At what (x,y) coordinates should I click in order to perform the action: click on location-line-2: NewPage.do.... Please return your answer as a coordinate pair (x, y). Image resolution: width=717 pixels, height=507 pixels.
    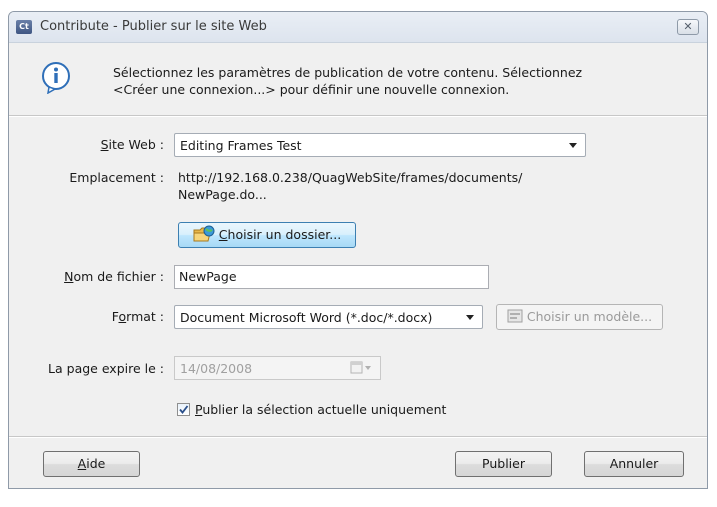
    Looking at the image, I should click on (222, 194).